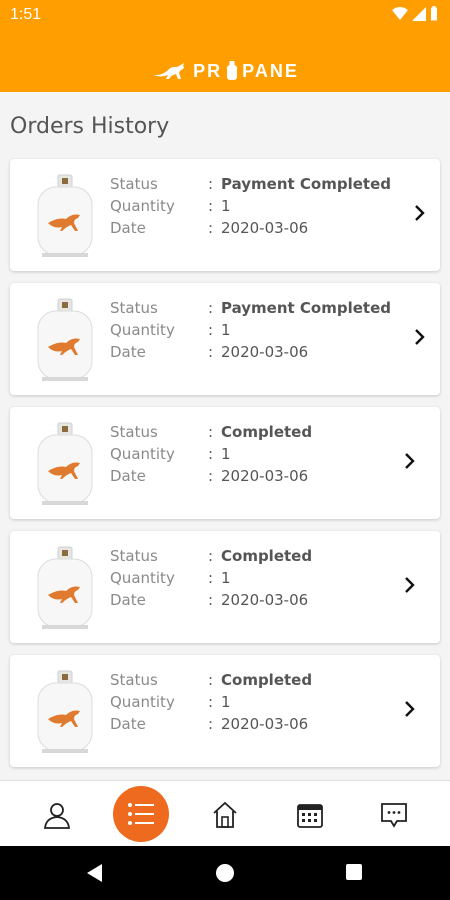 Image resolution: width=450 pixels, height=900 pixels. I want to click on nav-profile, so click(57, 815).